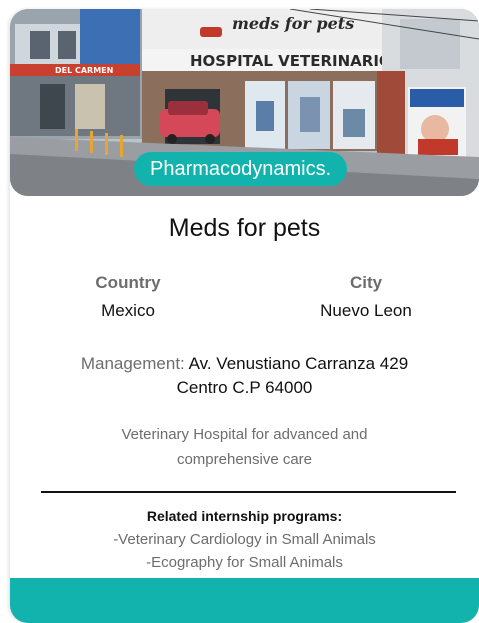 The width and height of the screenshot is (479, 623). What do you see at coordinates (244, 434) in the screenshot?
I see `description-line1: Veterinary Hospital for advanced and` at bounding box center [244, 434].